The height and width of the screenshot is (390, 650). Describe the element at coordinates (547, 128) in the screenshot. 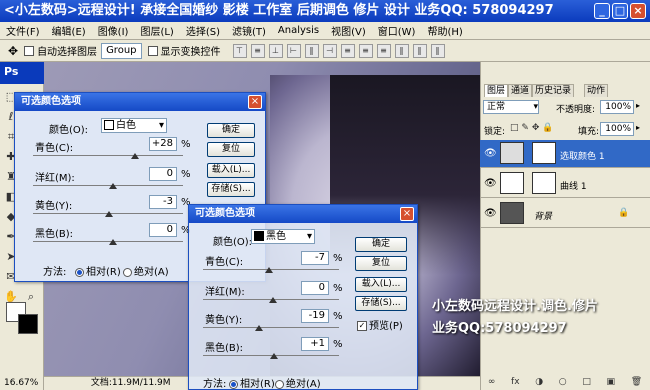

I see `lock-all-icon: 🔒` at that location.